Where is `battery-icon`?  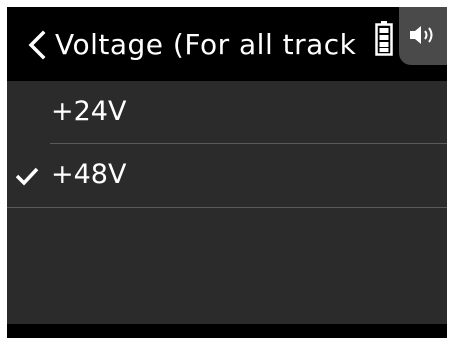 battery-icon is located at coordinates (384, 38).